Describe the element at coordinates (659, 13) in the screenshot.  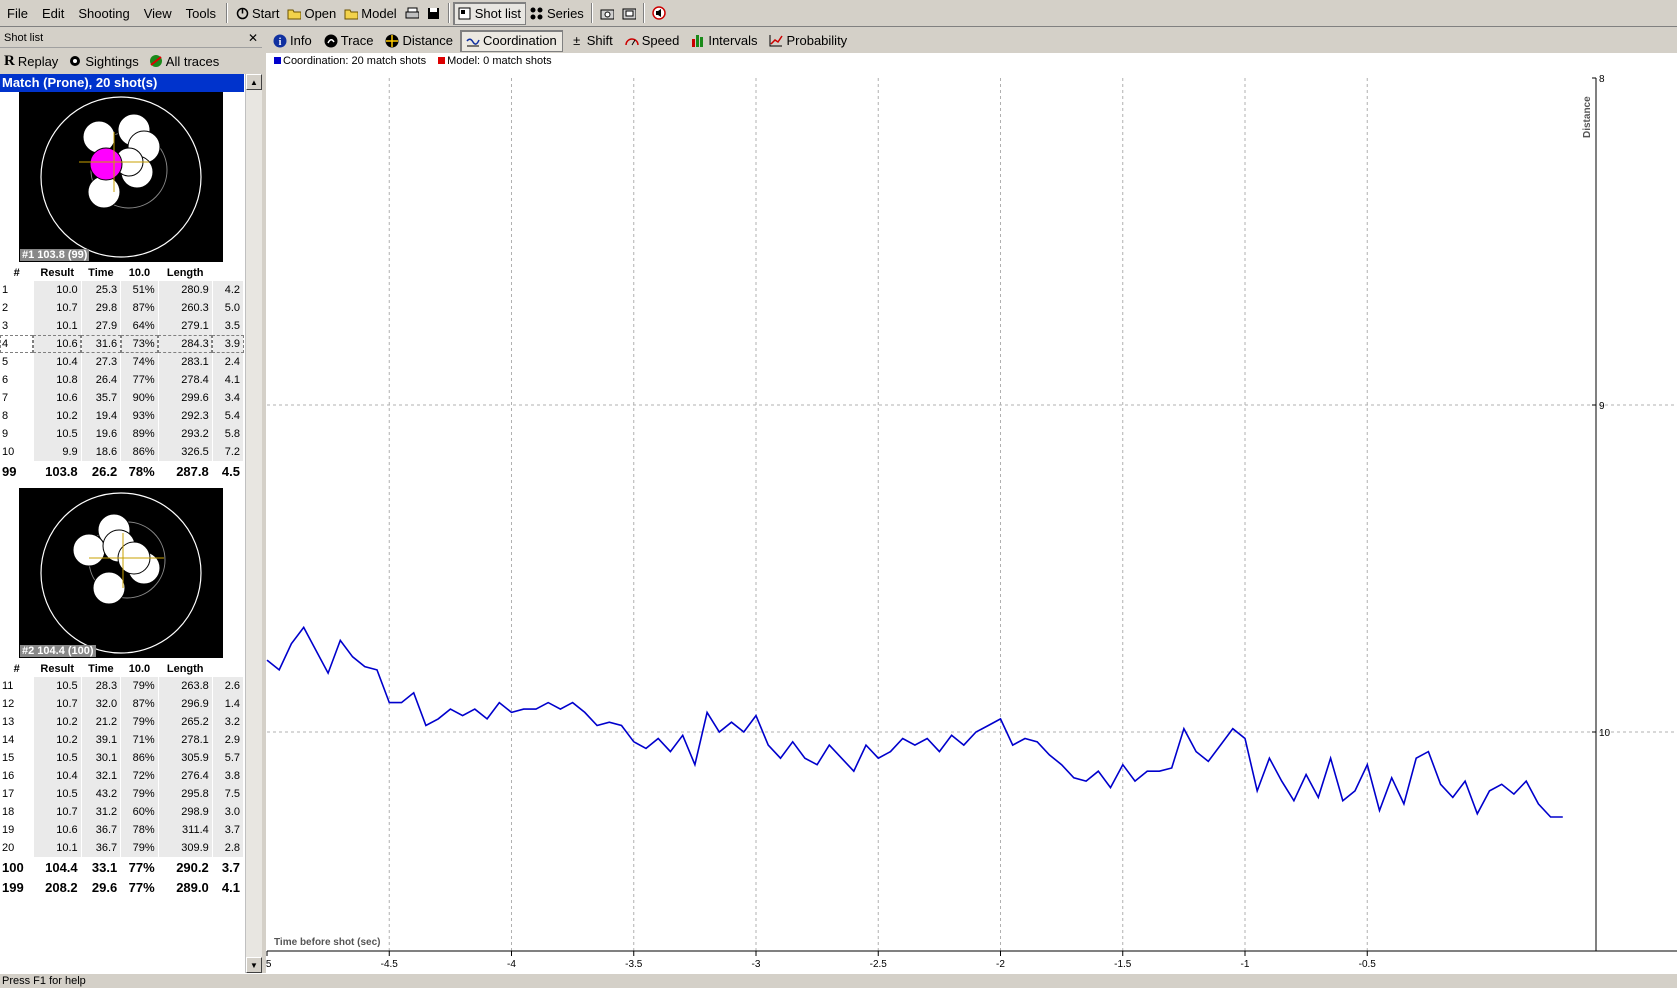
I see `sound-button` at that location.